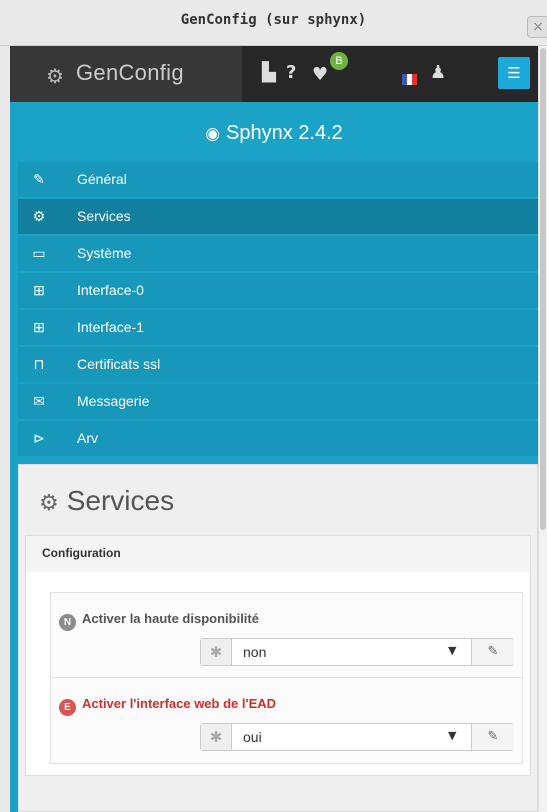  Describe the element at coordinates (438, 72) in the screenshot. I see `user-icon: ♟` at that location.